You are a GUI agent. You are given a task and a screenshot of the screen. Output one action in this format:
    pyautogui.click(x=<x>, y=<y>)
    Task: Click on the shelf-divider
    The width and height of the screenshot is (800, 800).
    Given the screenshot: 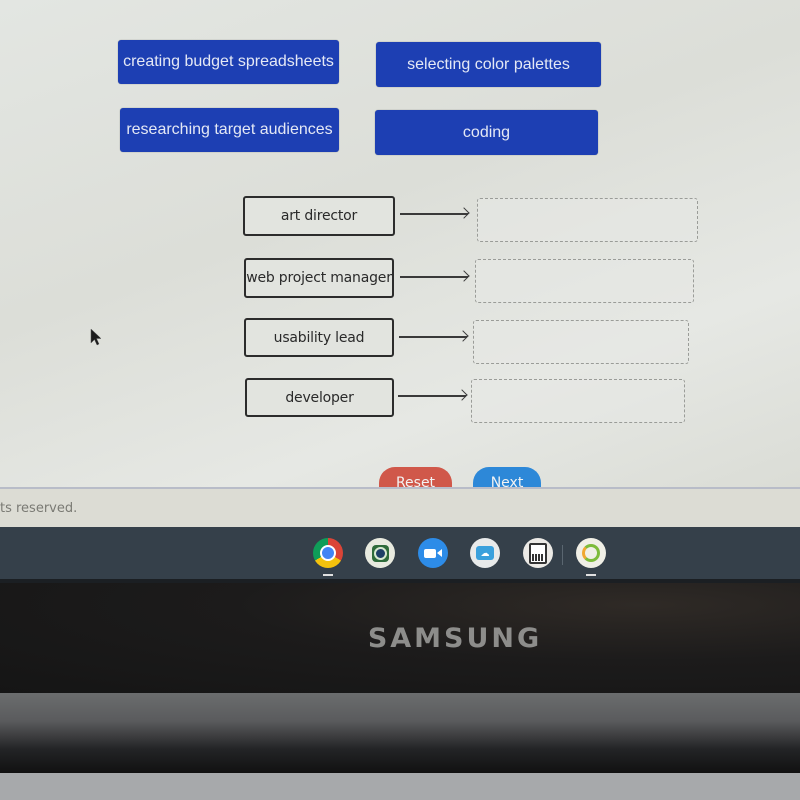 What is the action you would take?
    pyautogui.click(x=562, y=555)
    